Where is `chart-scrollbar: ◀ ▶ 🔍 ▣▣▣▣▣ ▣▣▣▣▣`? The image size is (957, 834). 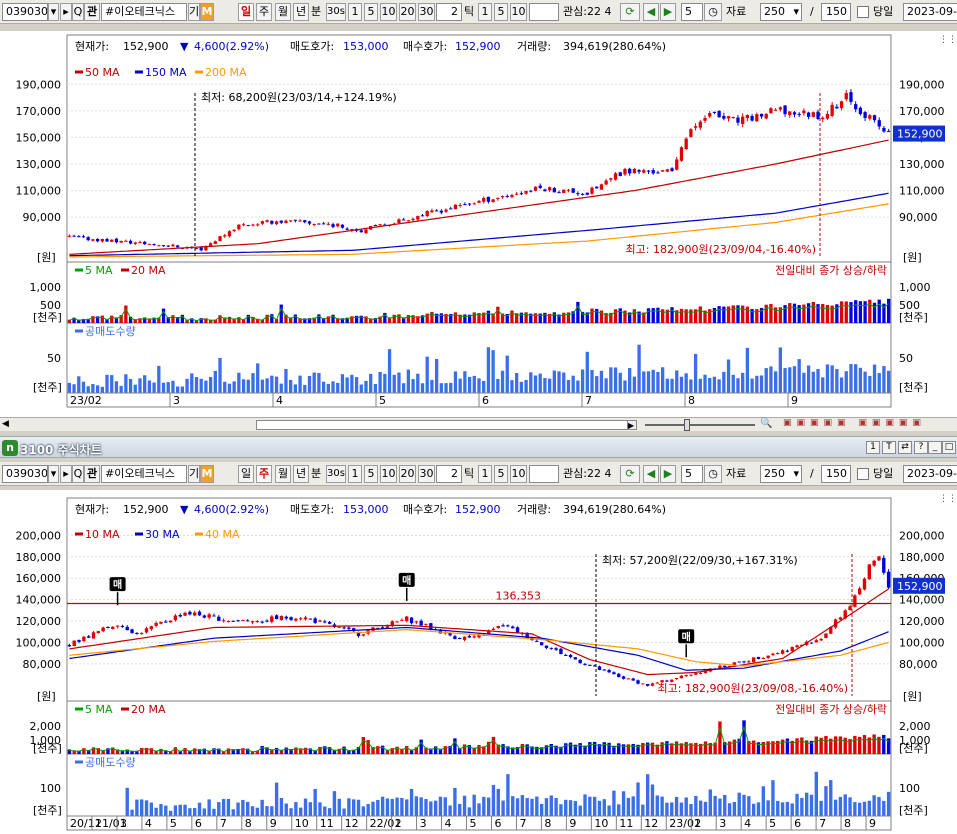
chart-scrollbar: ◀ ▶ 🔍 ▣▣▣▣▣ ▣▣▣▣▣ is located at coordinates (478, 424).